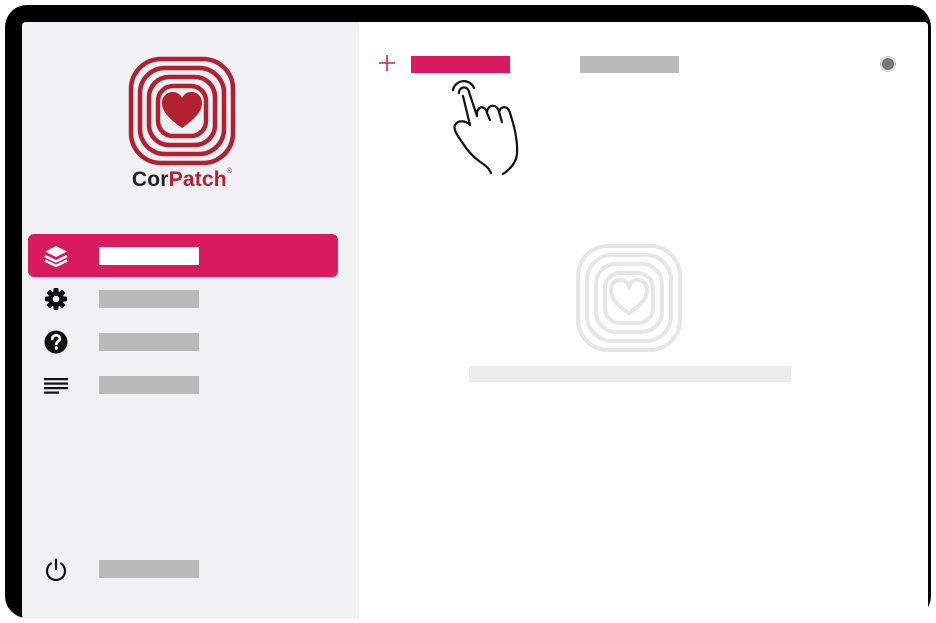 The width and height of the screenshot is (936, 623). Describe the element at coordinates (387, 63) in the screenshot. I see `plus-icon` at that location.